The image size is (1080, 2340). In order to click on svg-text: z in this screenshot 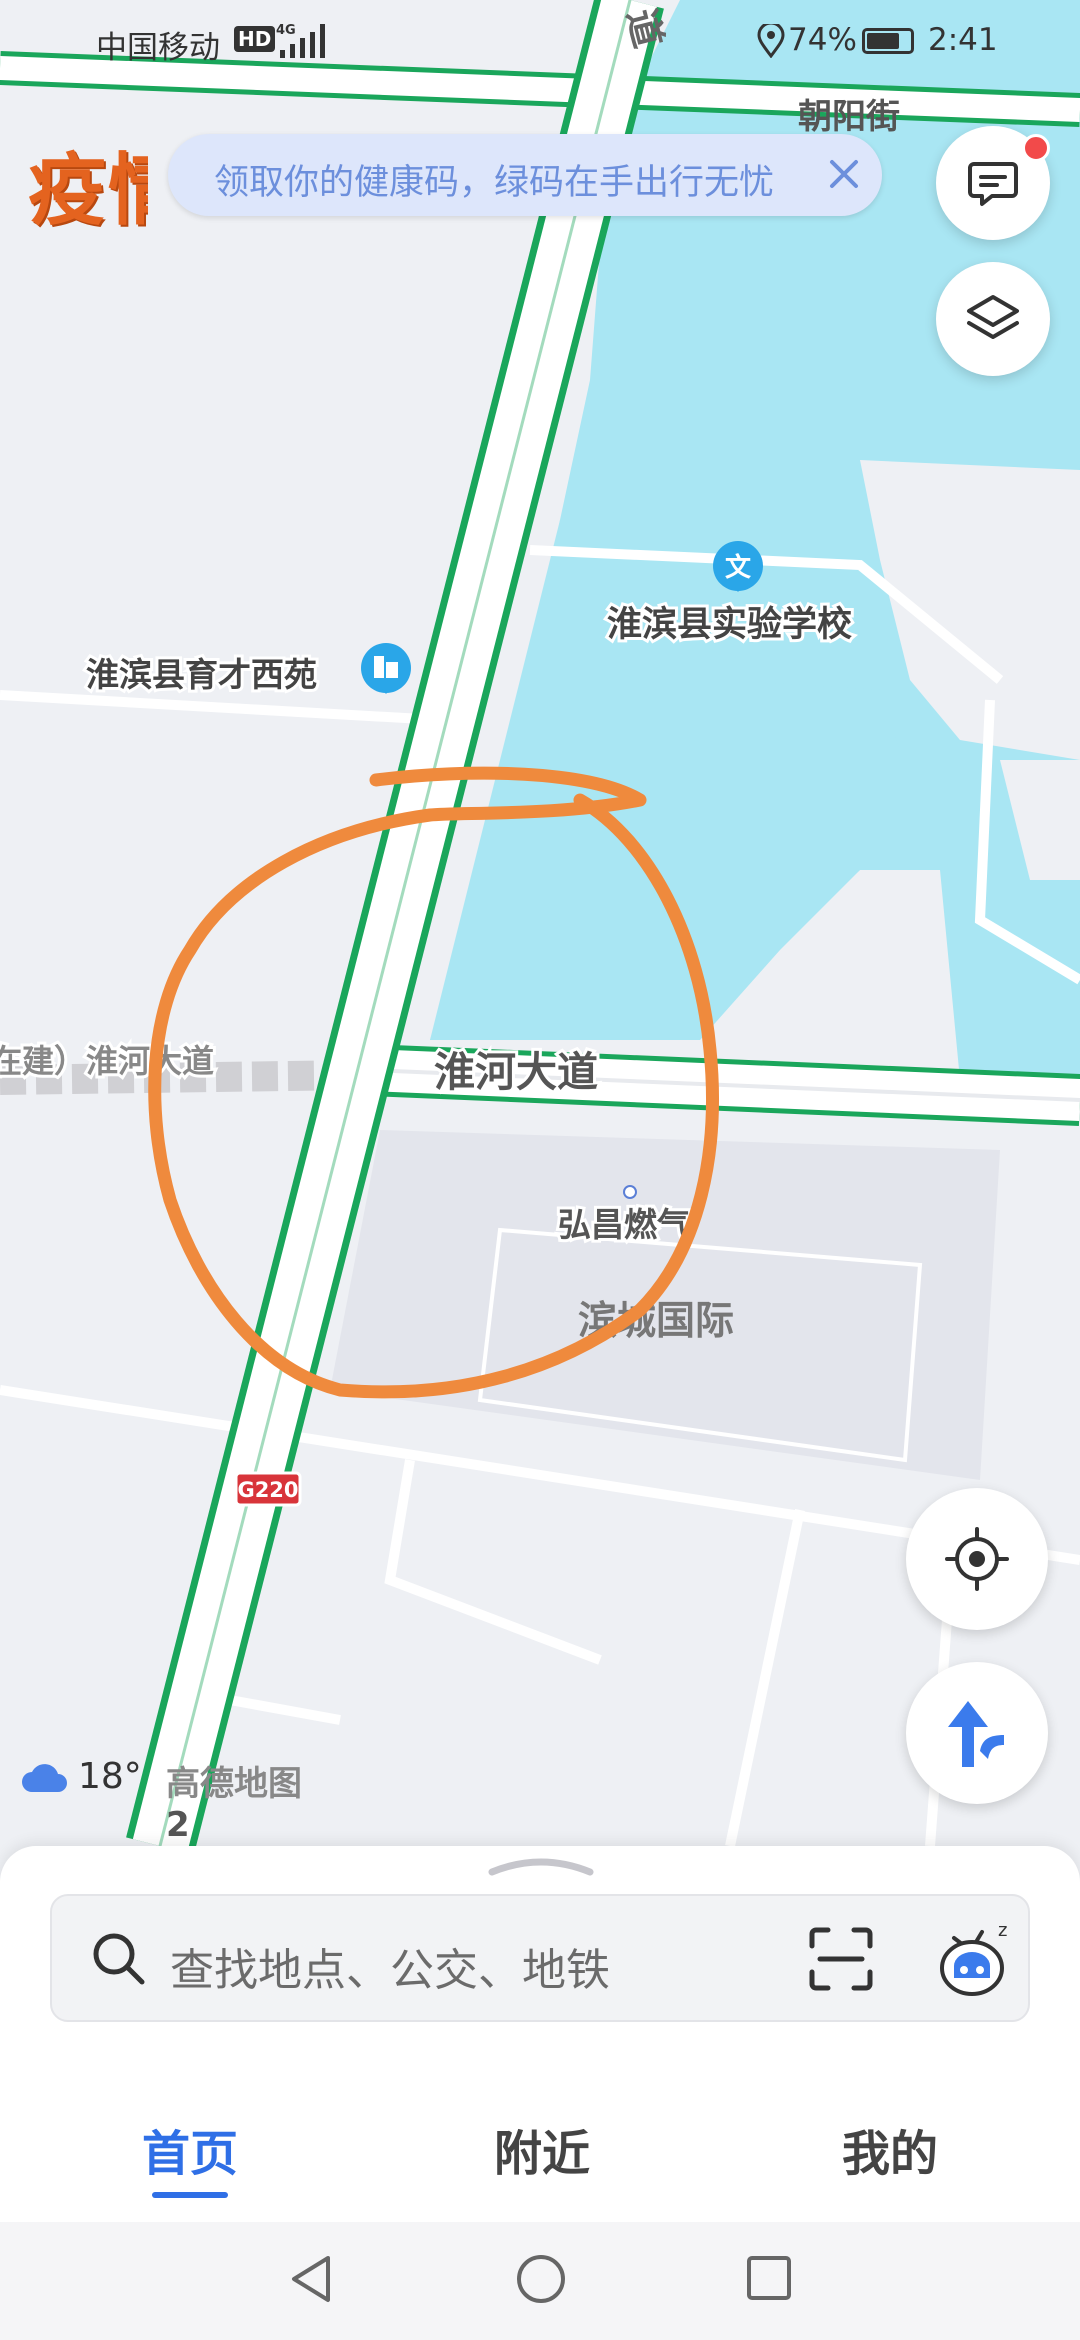, I will do `click(1002, 1930)`.